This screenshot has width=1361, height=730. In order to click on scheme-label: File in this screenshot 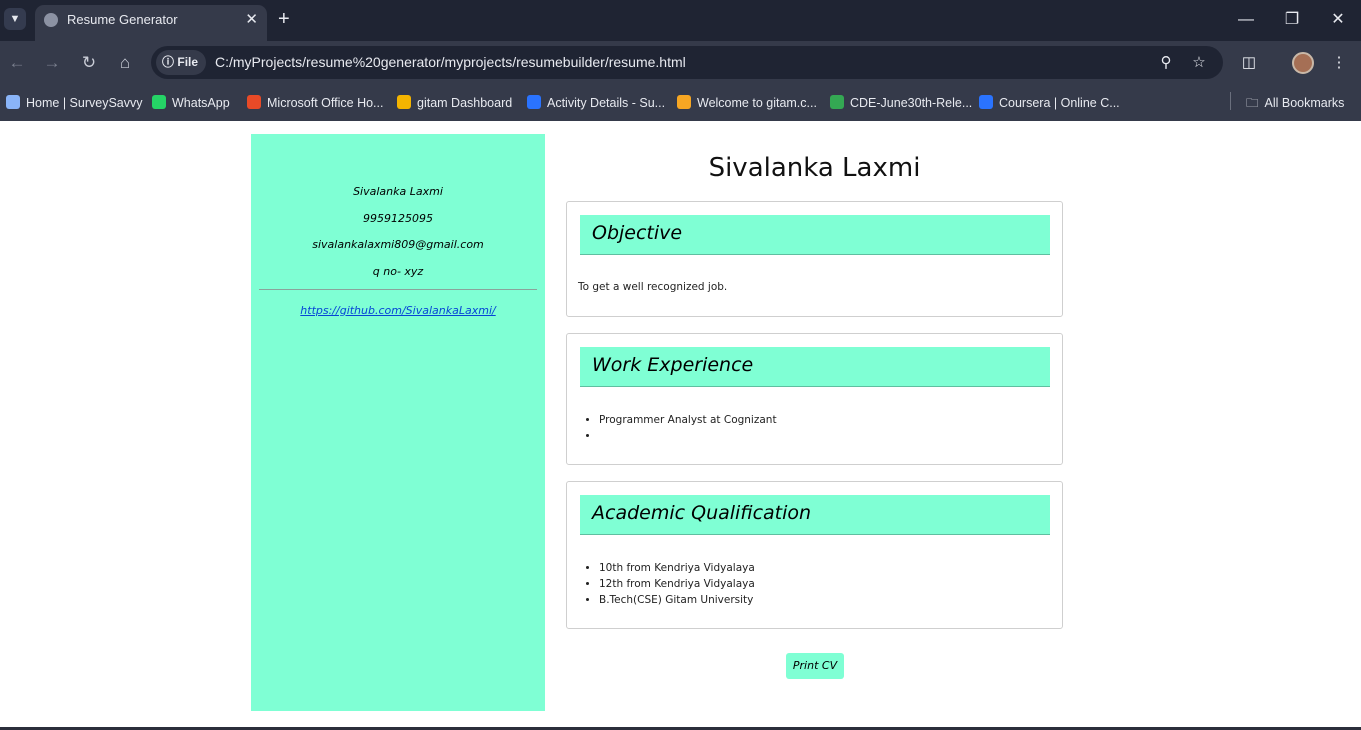, I will do `click(188, 62)`.